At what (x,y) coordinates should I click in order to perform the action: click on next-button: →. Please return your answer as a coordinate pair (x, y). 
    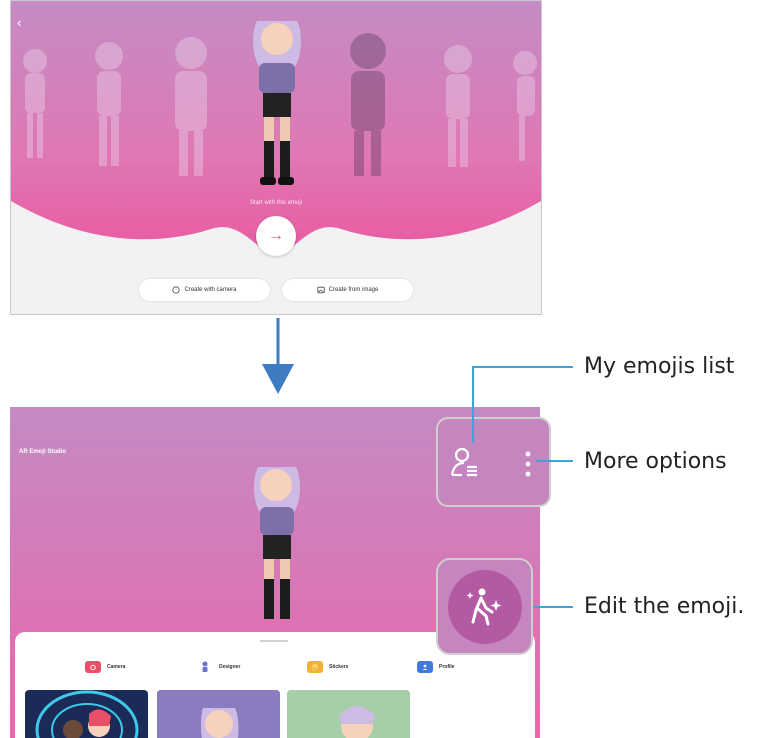
    Looking at the image, I should click on (276, 236).